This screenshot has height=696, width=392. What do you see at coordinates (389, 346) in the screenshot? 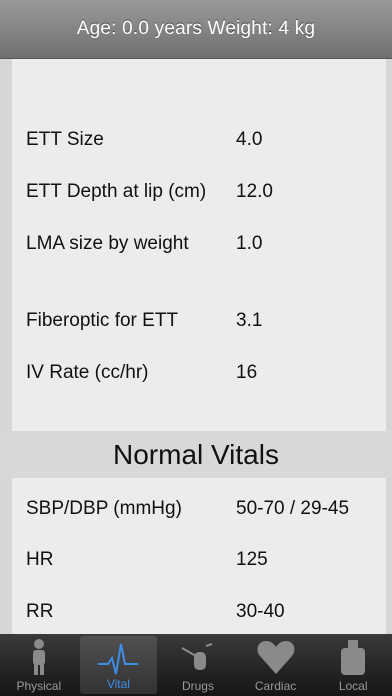
I see `right-edge` at bounding box center [389, 346].